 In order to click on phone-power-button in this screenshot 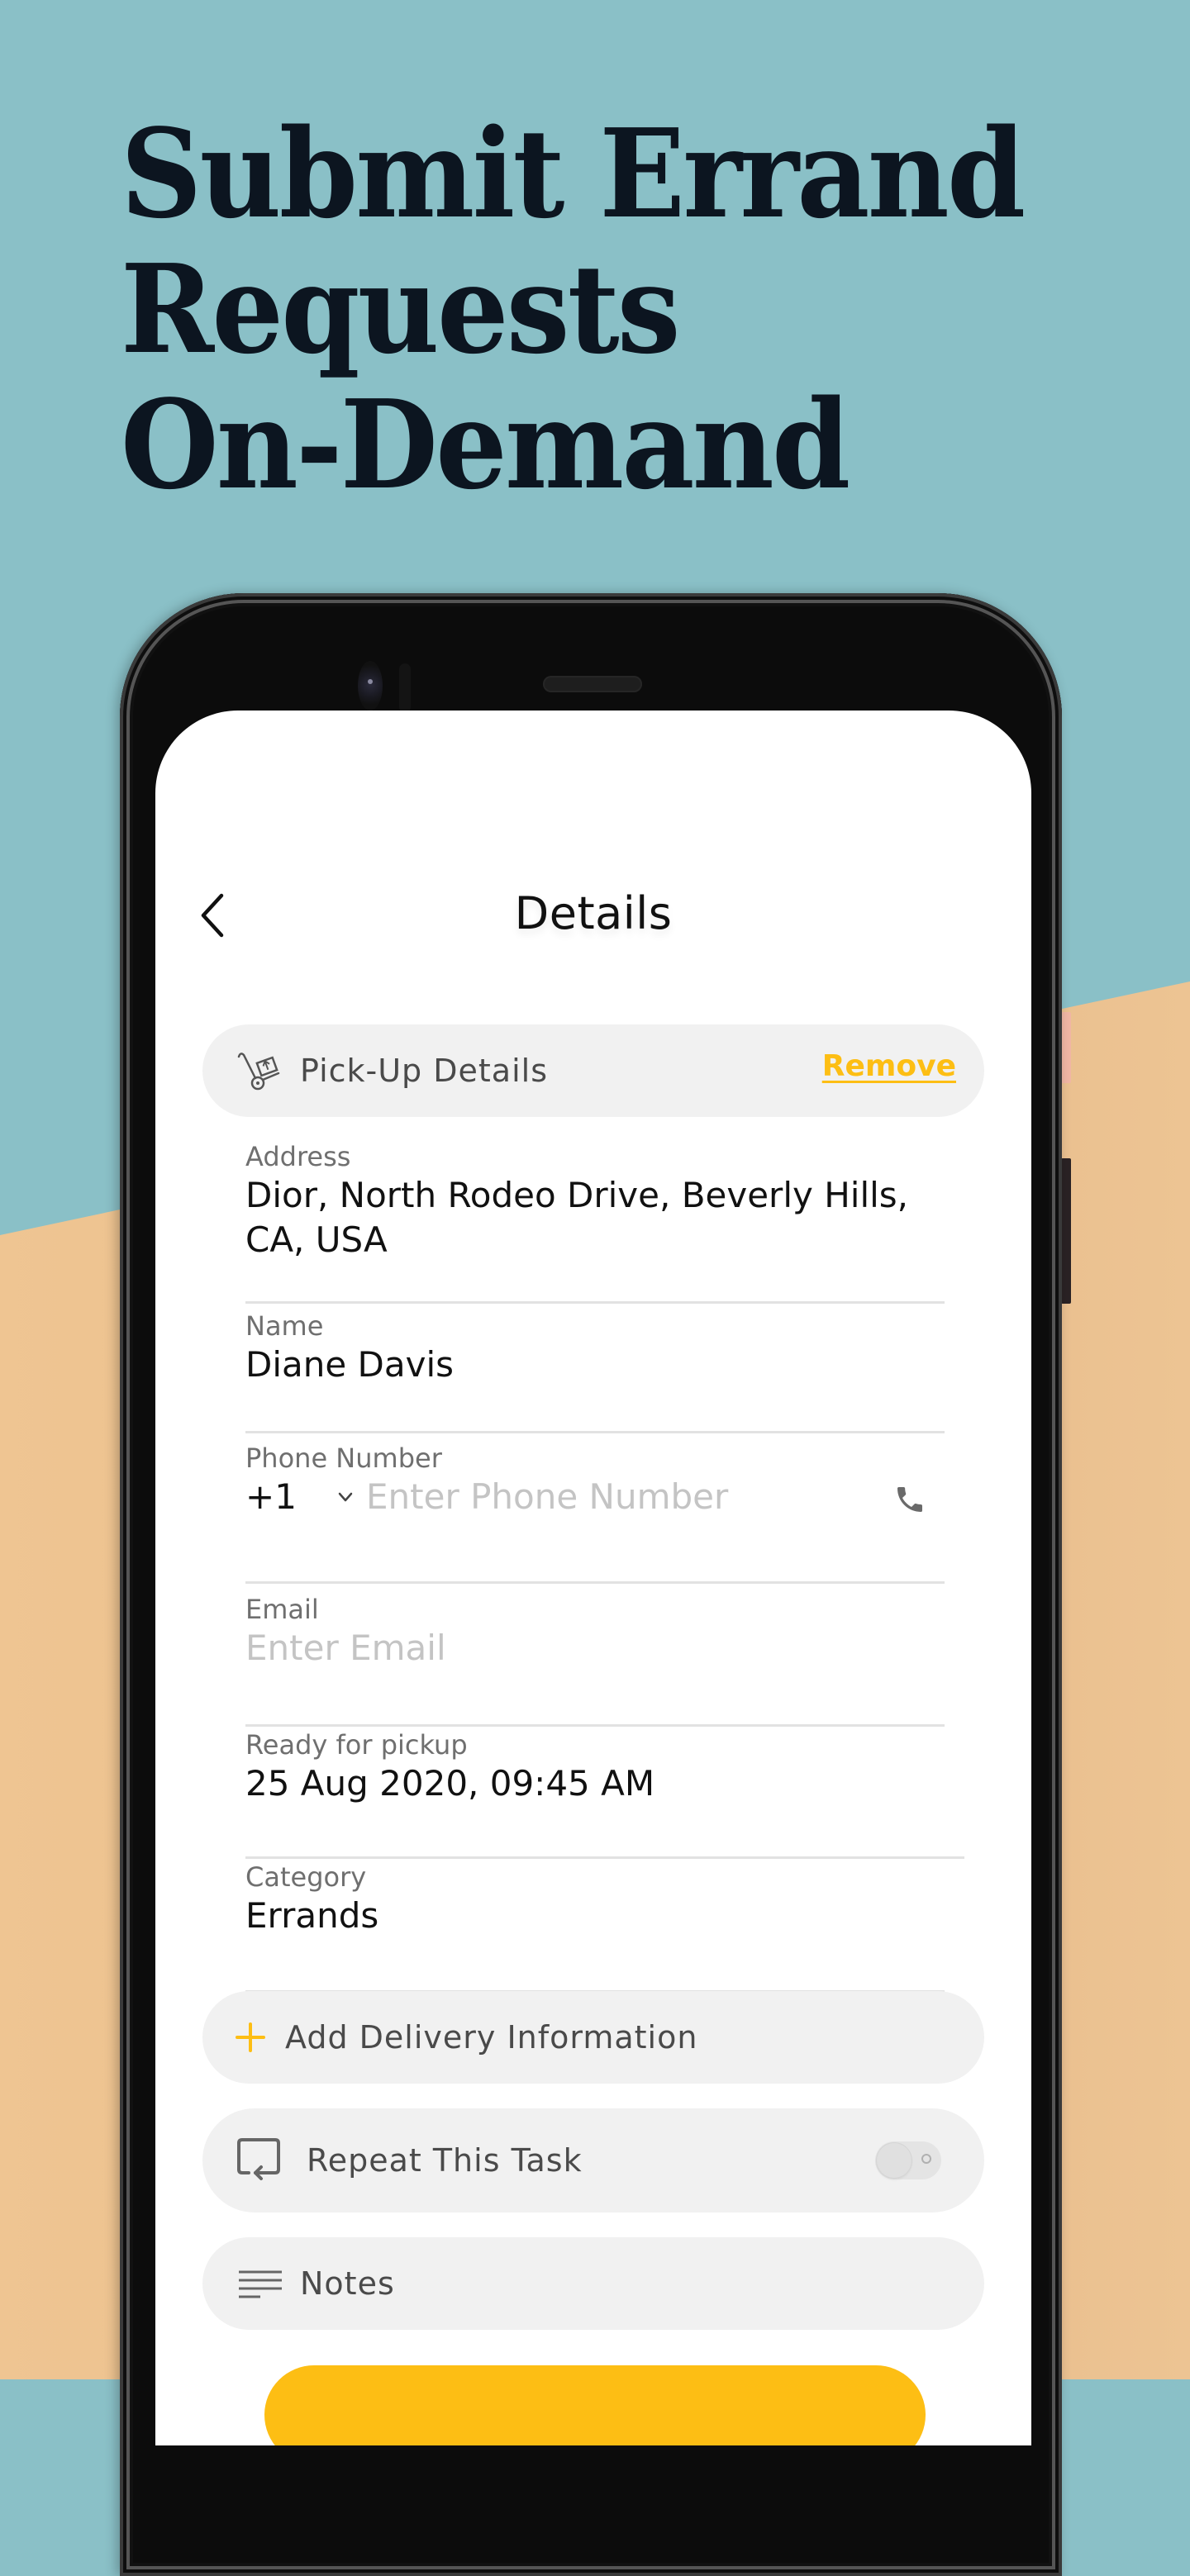, I will do `click(1066, 1047)`.